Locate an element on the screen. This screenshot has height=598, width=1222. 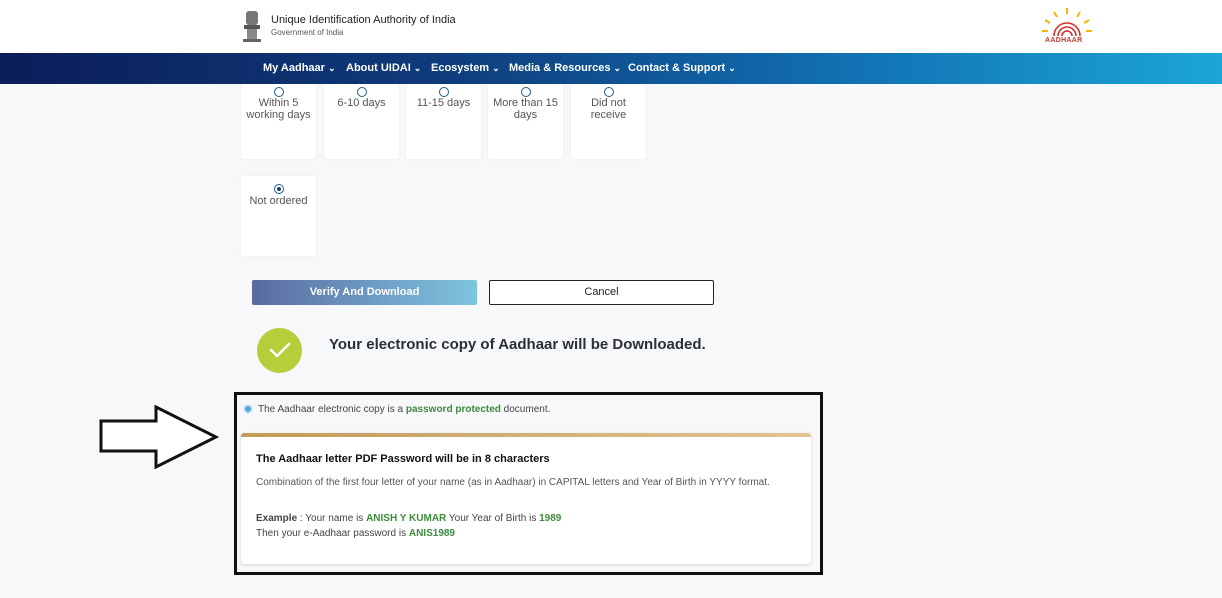
nav-item-my-aadhaar: My Aadhaar ⌄ is located at coordinates (299, 68).